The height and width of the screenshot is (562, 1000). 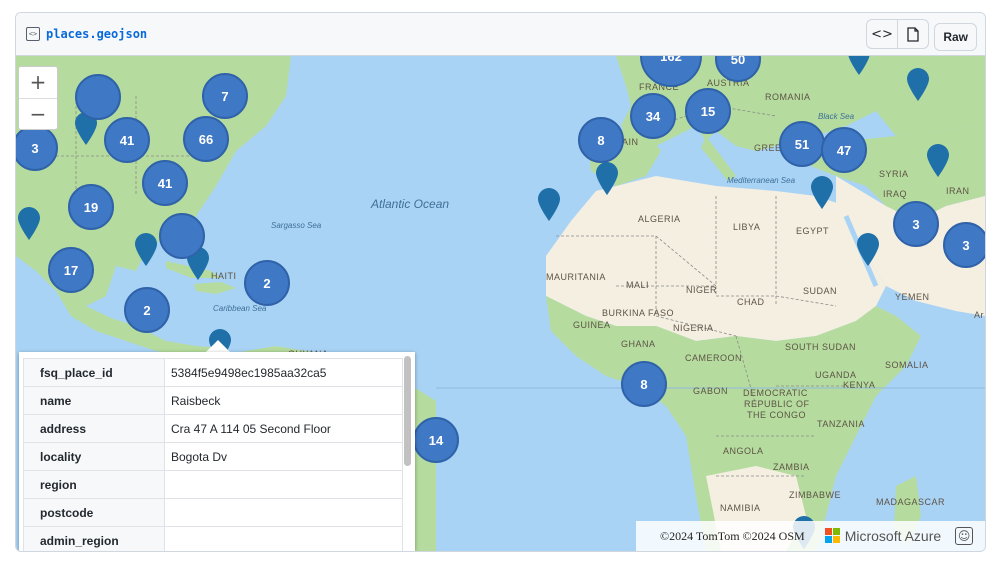 What do you see at coordinates (711, 391) in the screenshot?
I see `country-label: GABON` at bounding box center [711, 391].